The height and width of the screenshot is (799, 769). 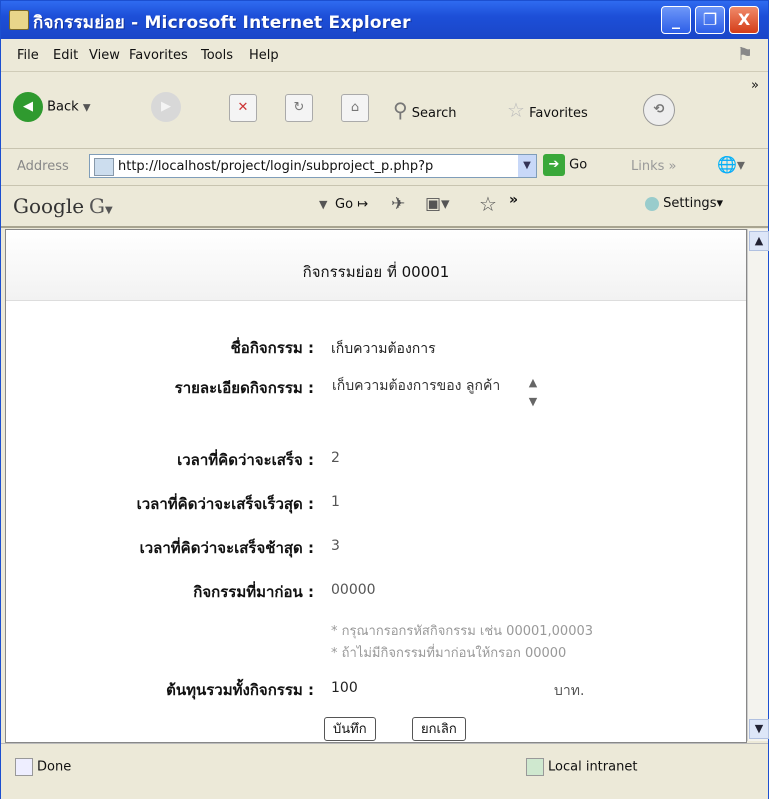 What do you see at coordinates (384, 207) in the screenshot?
I see `google-toolbar: Google G▼ ▼ Go ↦ ✈ ▣▾ ☆ » Settings▾` at bounding box center [384, 207].